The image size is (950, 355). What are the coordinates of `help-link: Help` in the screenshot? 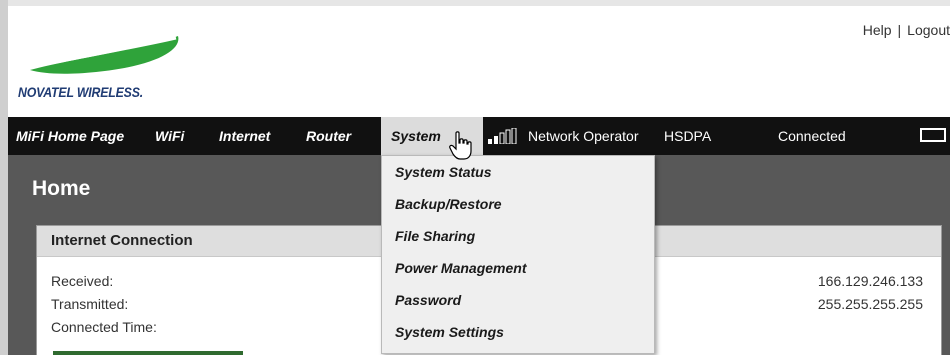 It's located at (877, 30).